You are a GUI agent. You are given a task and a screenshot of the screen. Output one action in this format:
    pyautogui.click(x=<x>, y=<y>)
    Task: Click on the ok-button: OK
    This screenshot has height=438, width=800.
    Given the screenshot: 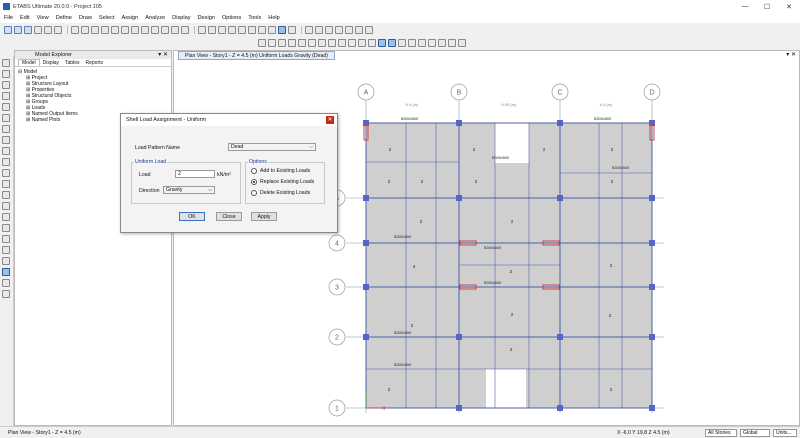 What is the action you would take?
    pyautogui.click(x=192, y=216)
    